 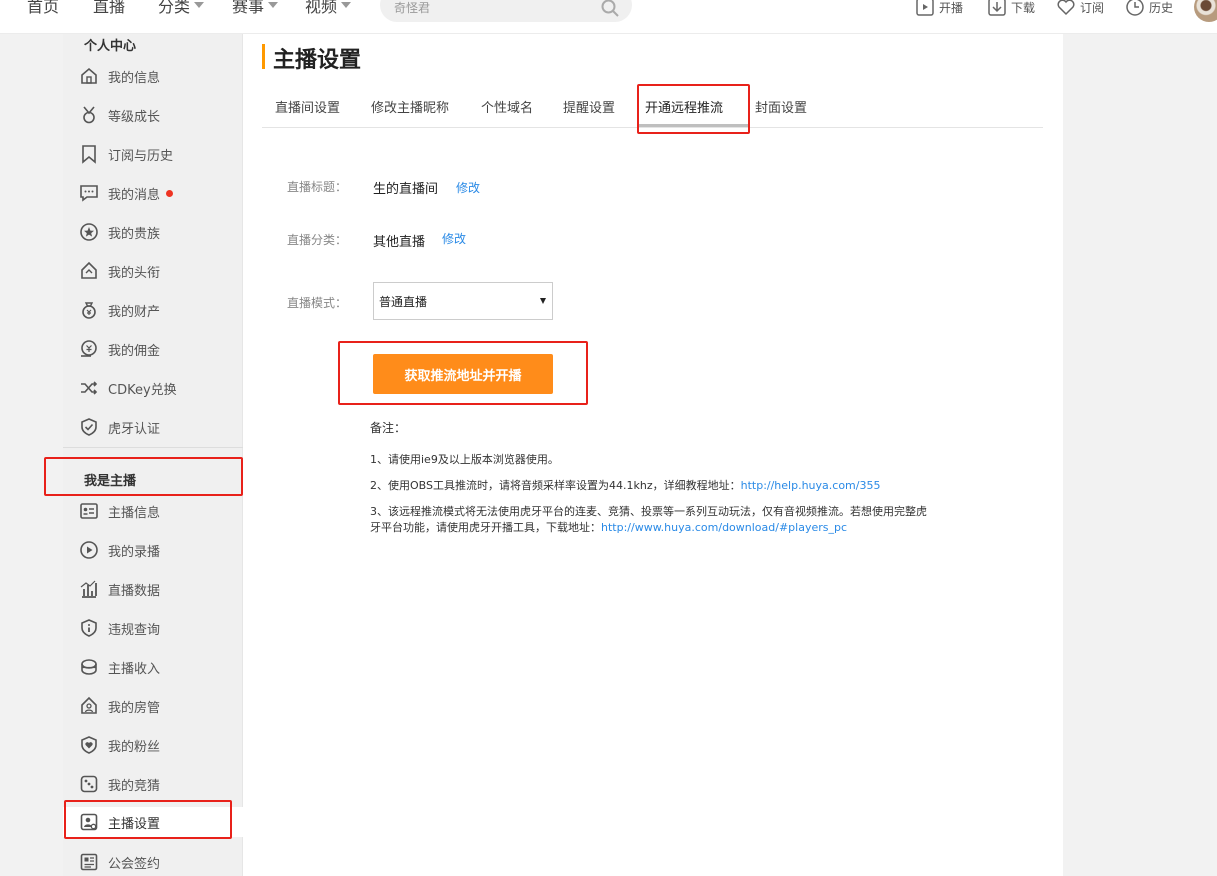 I want to click on sidebar-item-commission: 我的佣金, so click(x=159, y=349).